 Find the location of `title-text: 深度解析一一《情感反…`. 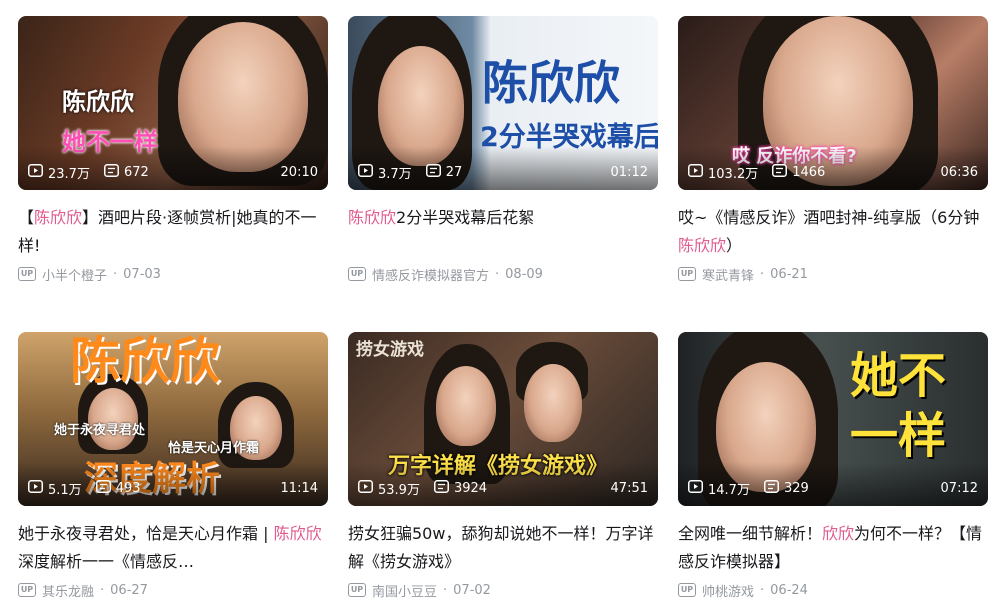

title-text: 深度解析一一《情感反… is located at coordinates (106, 561).